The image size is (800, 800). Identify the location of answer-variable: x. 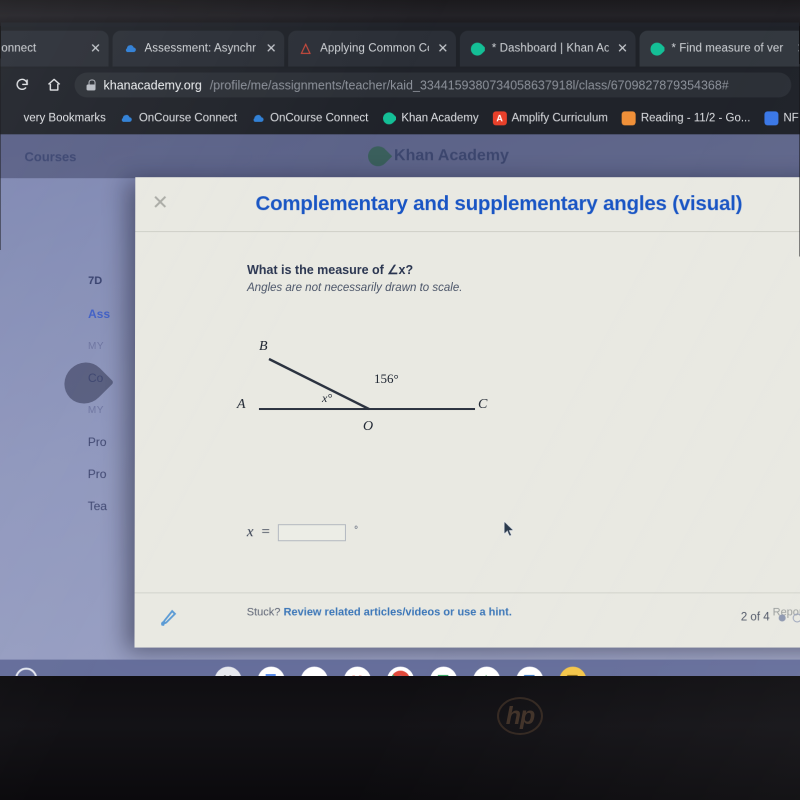
(250, 532).